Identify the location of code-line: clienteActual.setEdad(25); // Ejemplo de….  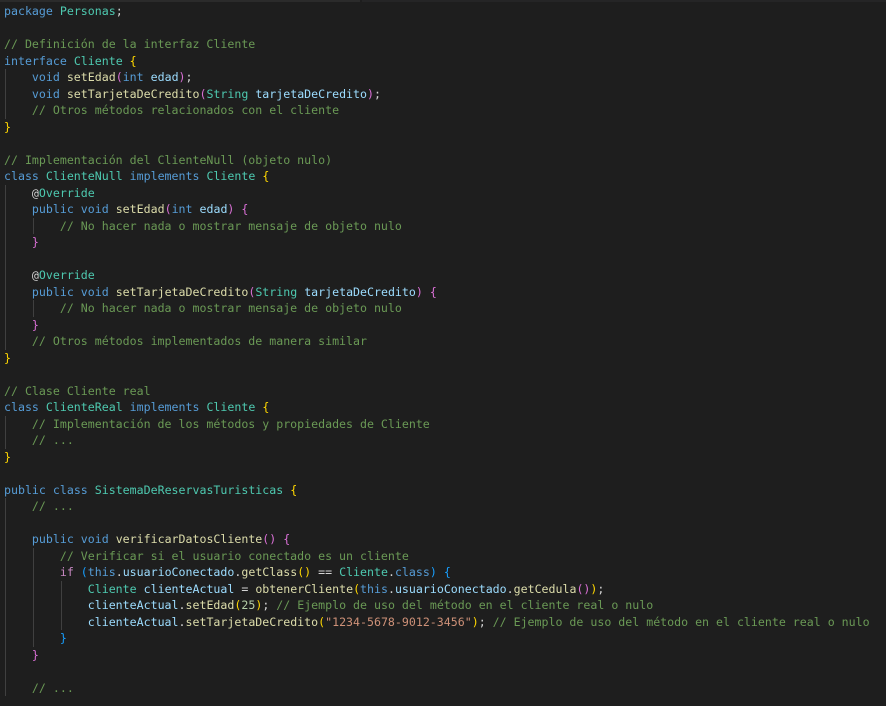
(437, 605).